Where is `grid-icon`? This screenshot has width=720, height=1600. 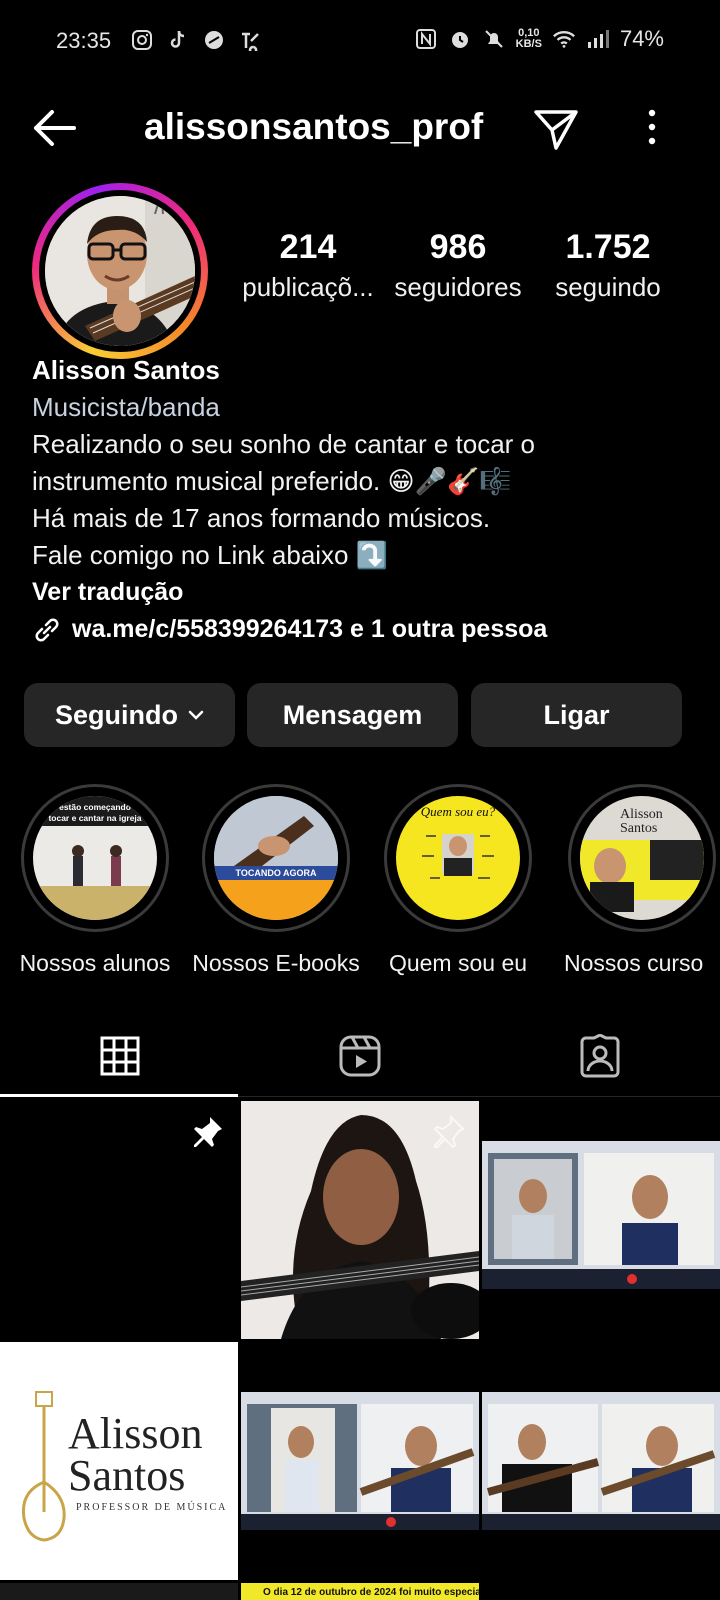
grid-icon is located at coordinates (120, 1056).